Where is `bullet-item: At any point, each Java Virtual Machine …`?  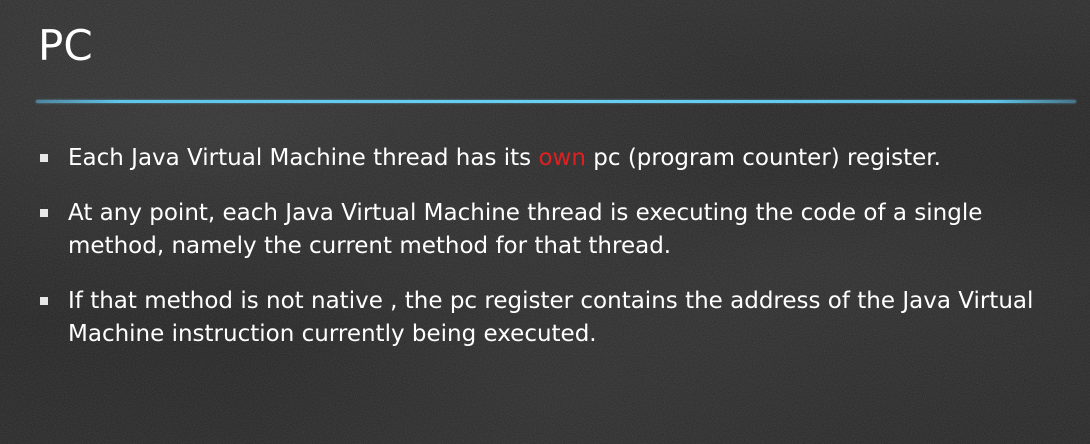
bullet-item: At any point, each Java Virtual Machine … is located at coordinates (545, 230).